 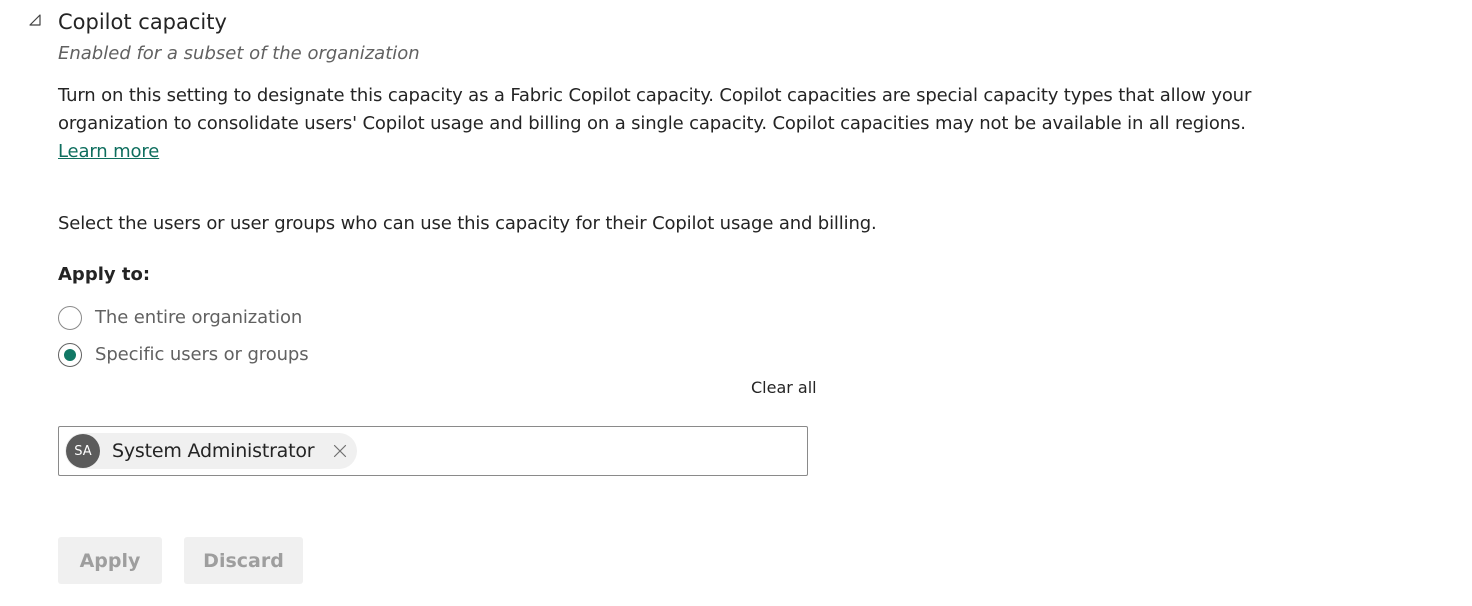 What do you see at coordinates (104, 274) in the screenshot?
I see `apply-to-label: Apply to:` at bounding box center [104, 274].